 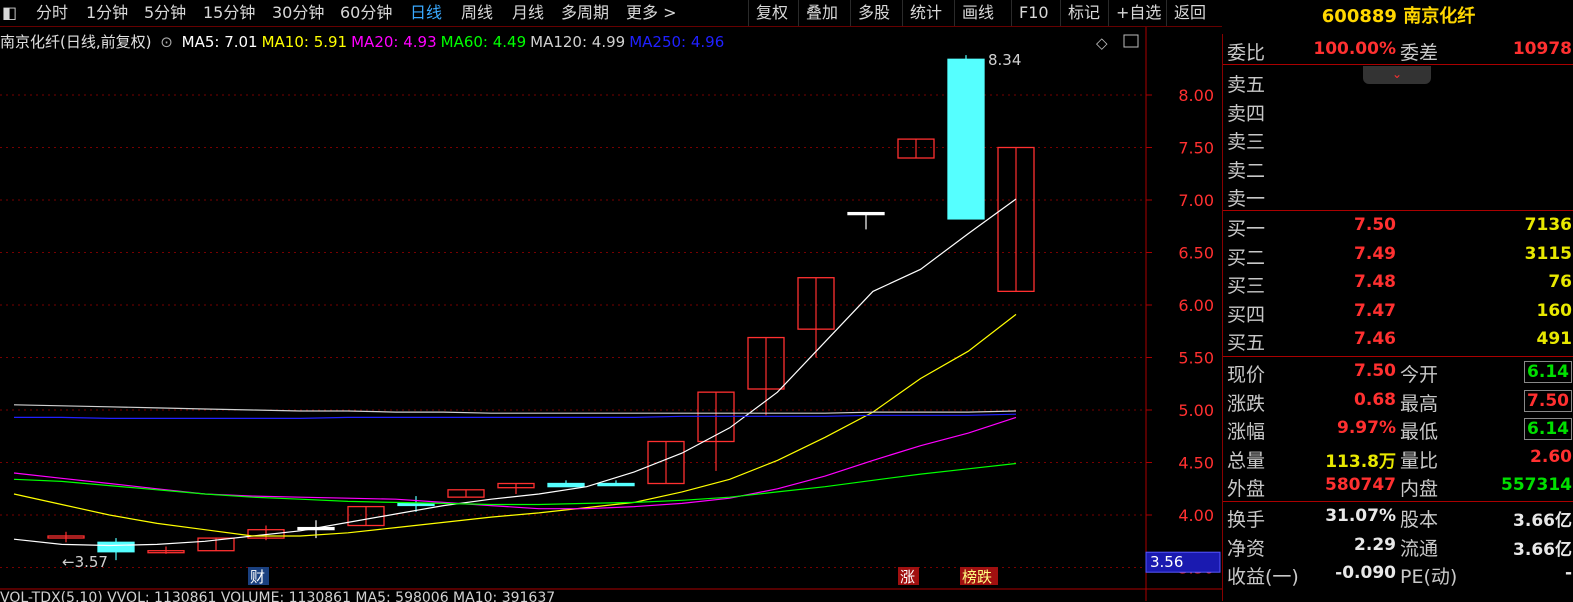 What do you see at coordinates (366, 13) in the screenshot?
I see `period-tab-5: 60分钟` at bounding box center [366, 13].